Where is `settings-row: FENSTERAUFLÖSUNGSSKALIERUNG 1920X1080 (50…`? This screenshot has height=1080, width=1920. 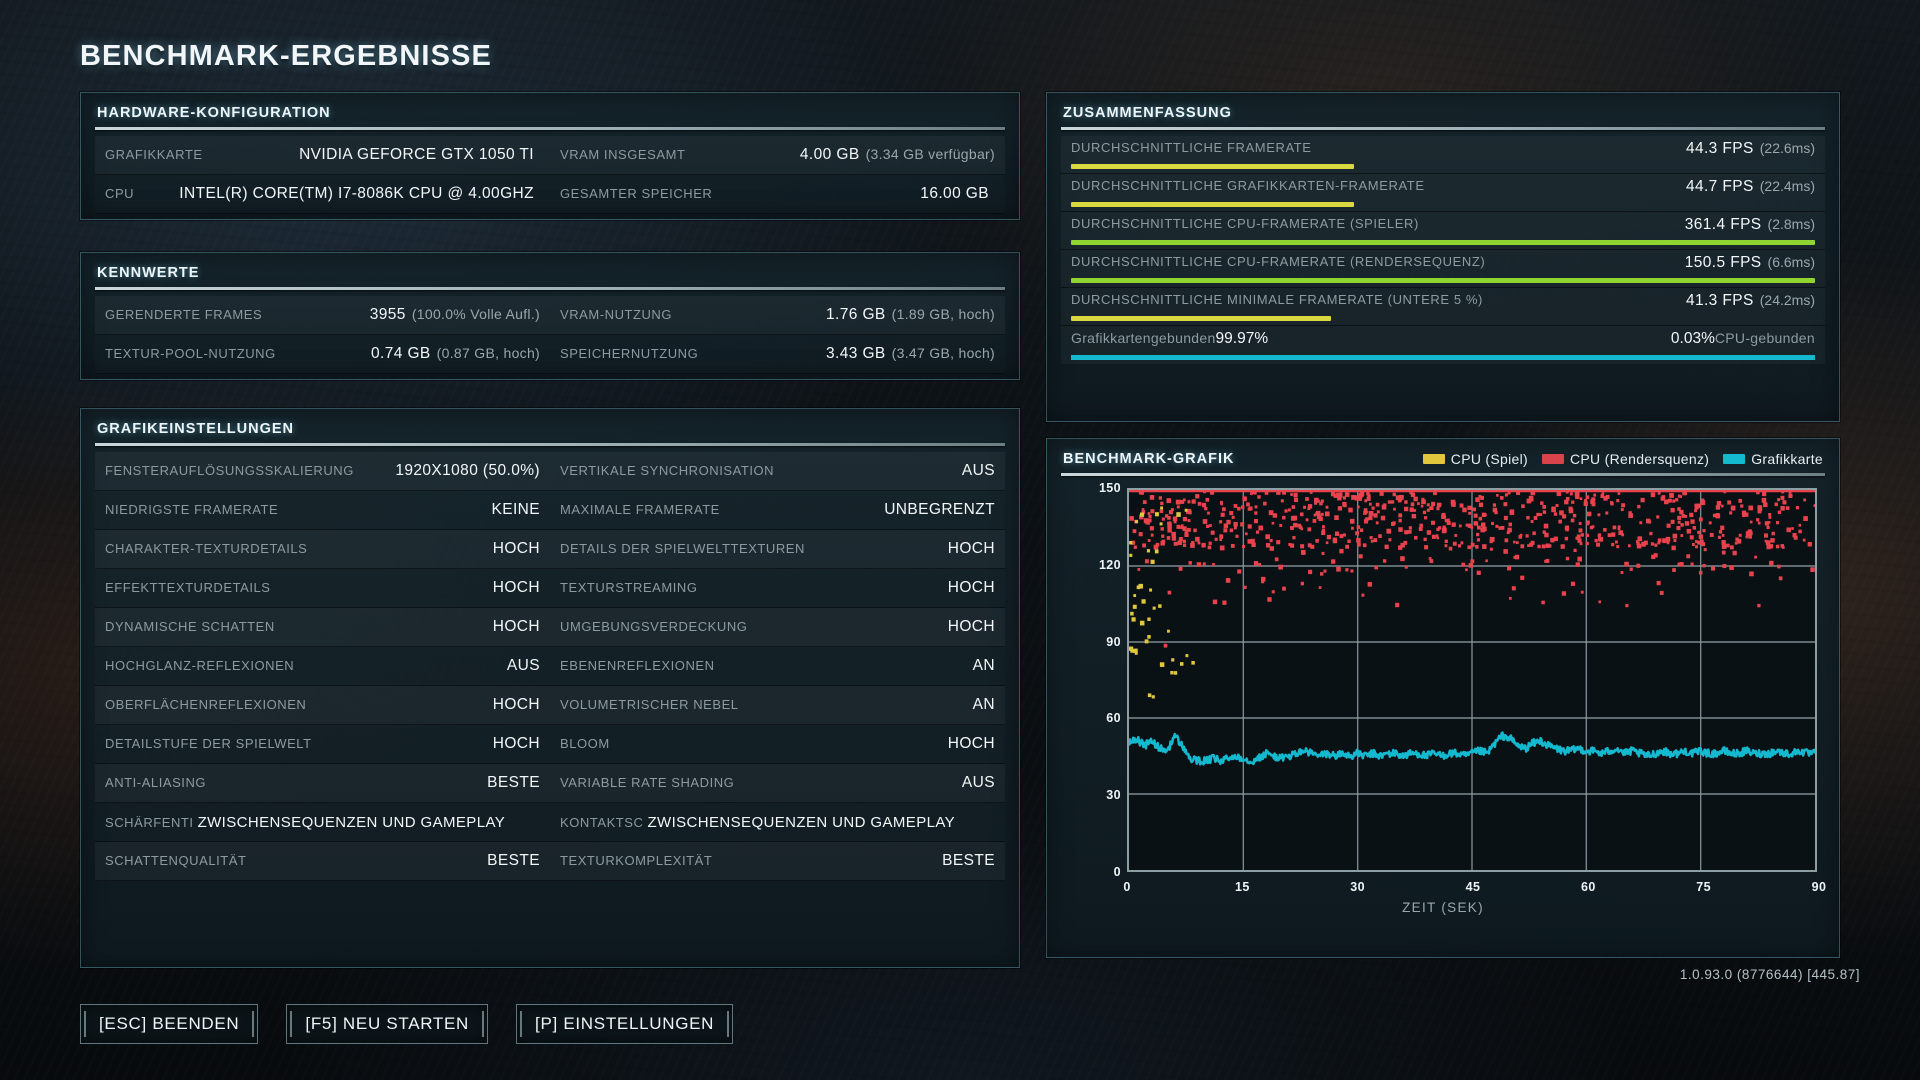
settings-row: FENSTERAUFLÖSUNGSSKALIERUNG 1920X1080 (50… is located at coordinates (550, 471).